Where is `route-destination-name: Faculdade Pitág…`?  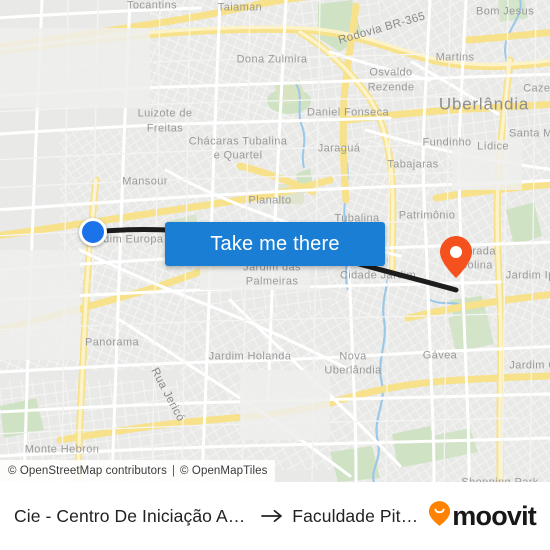
route-destination-name: Faculdade Pitág… is located at coordinates (357, 515).